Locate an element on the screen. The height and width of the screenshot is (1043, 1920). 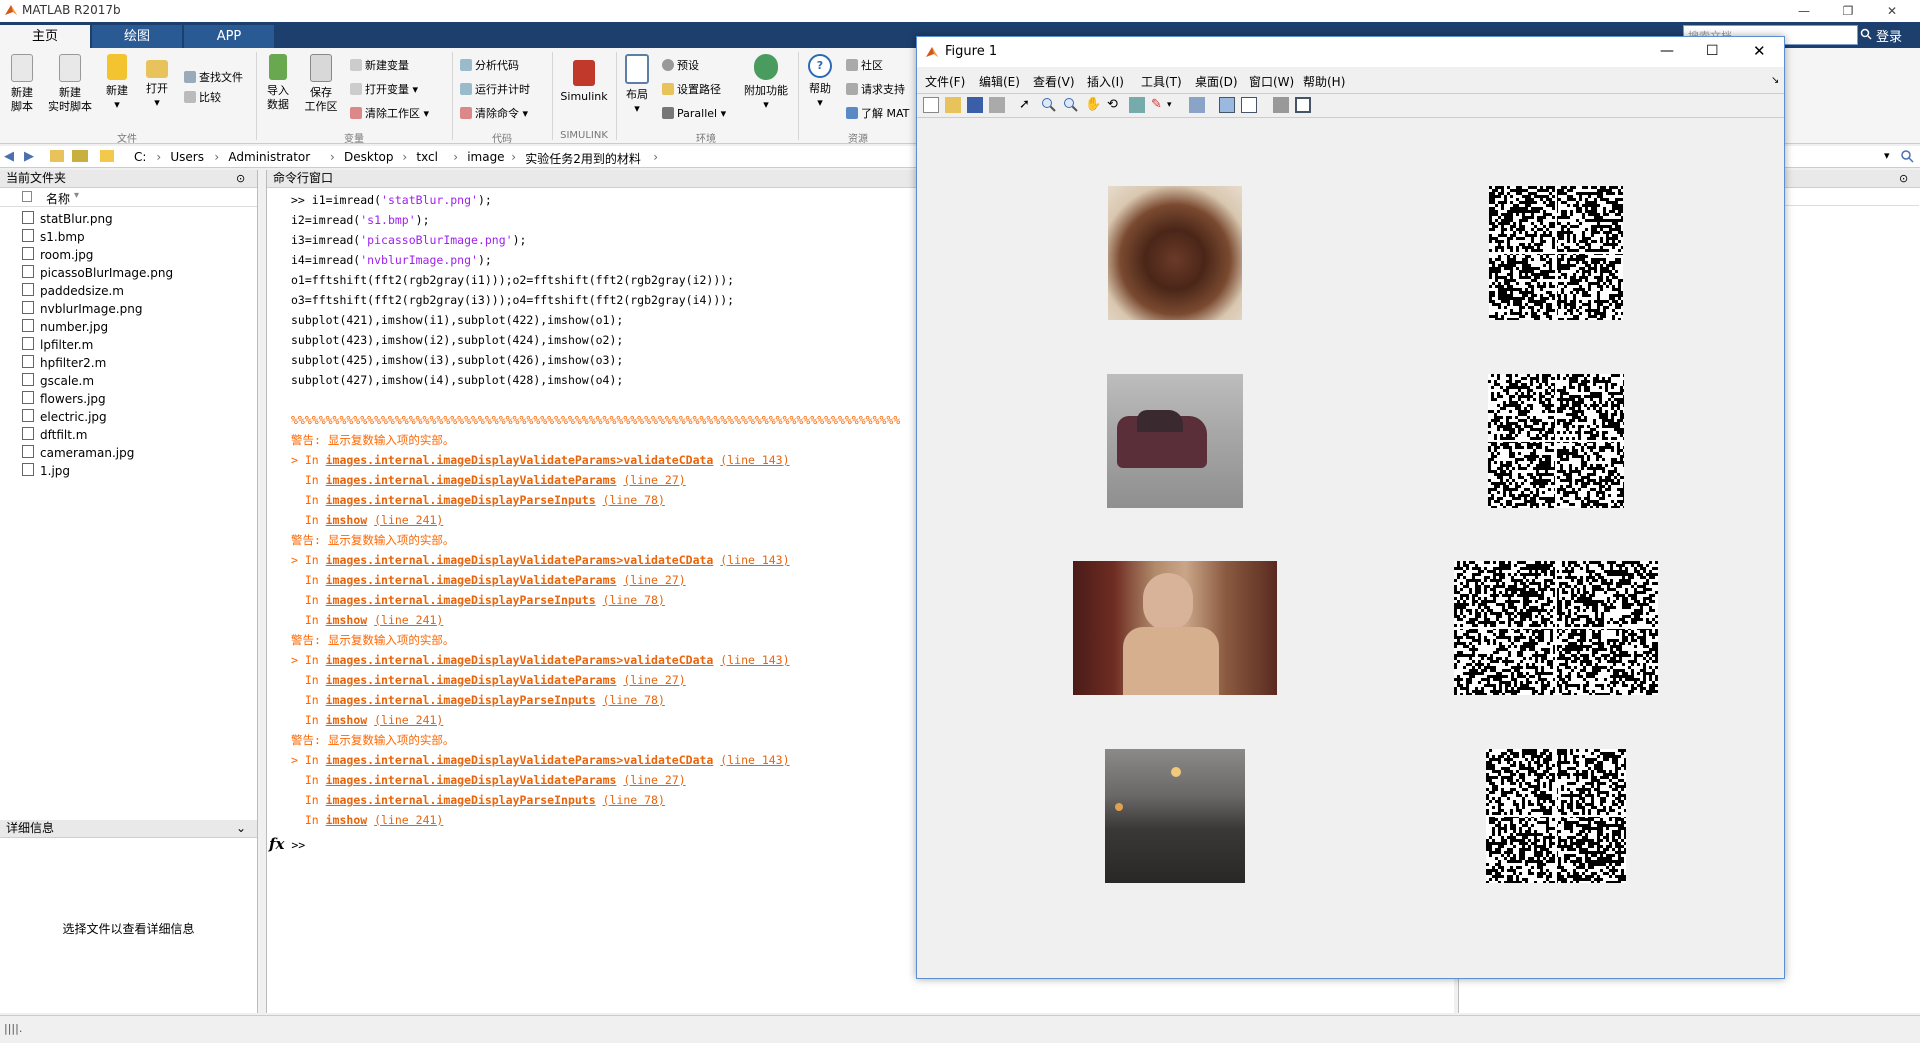
file-list-item: cameraman.jpg is located at coordinates (78, 453).